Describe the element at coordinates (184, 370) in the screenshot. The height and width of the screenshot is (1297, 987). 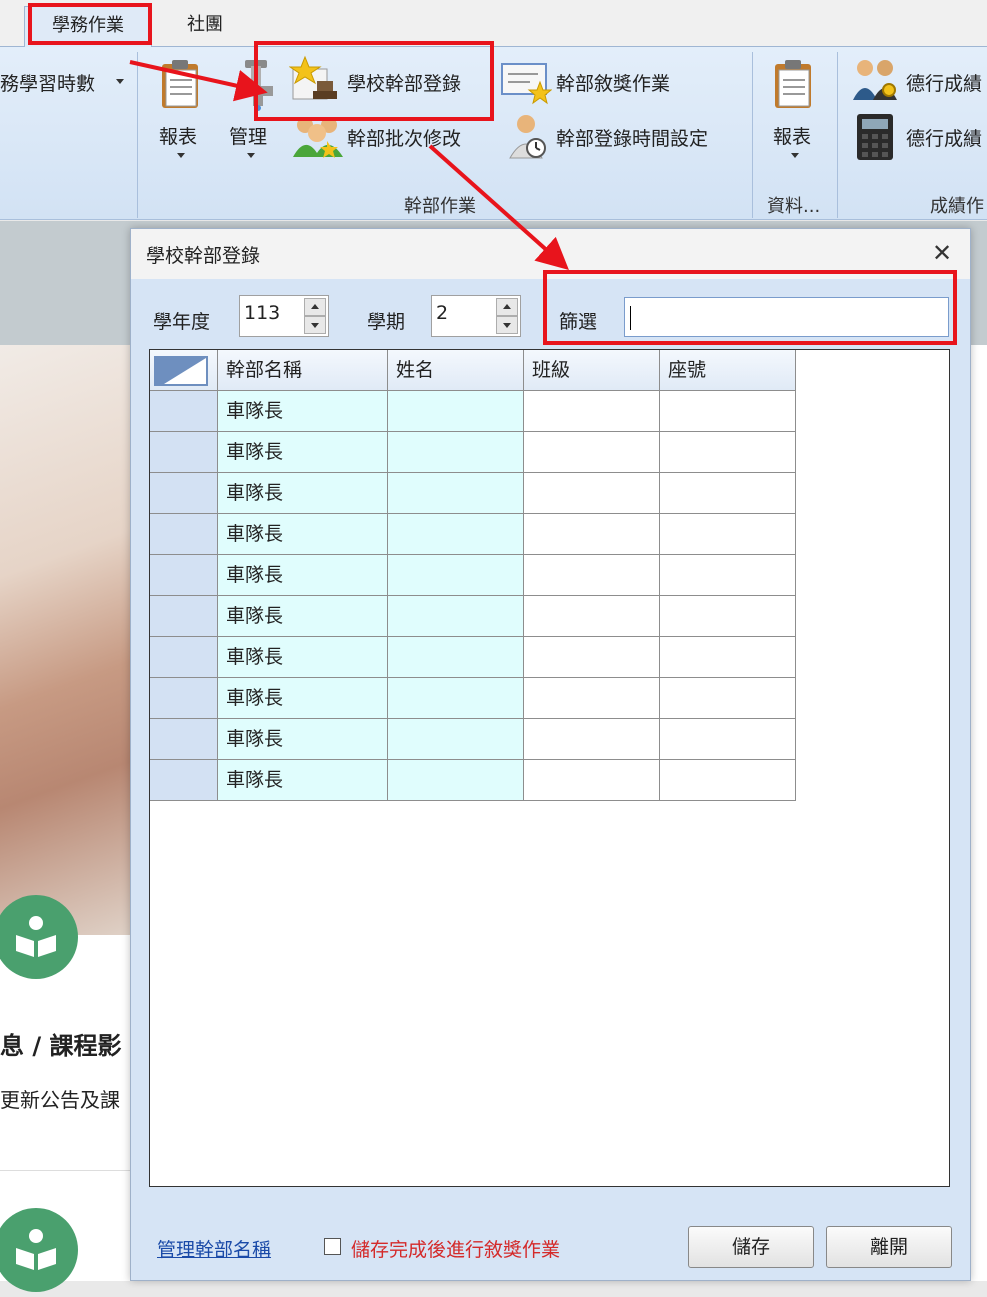
I see `grid-select-all-corner` at that location.